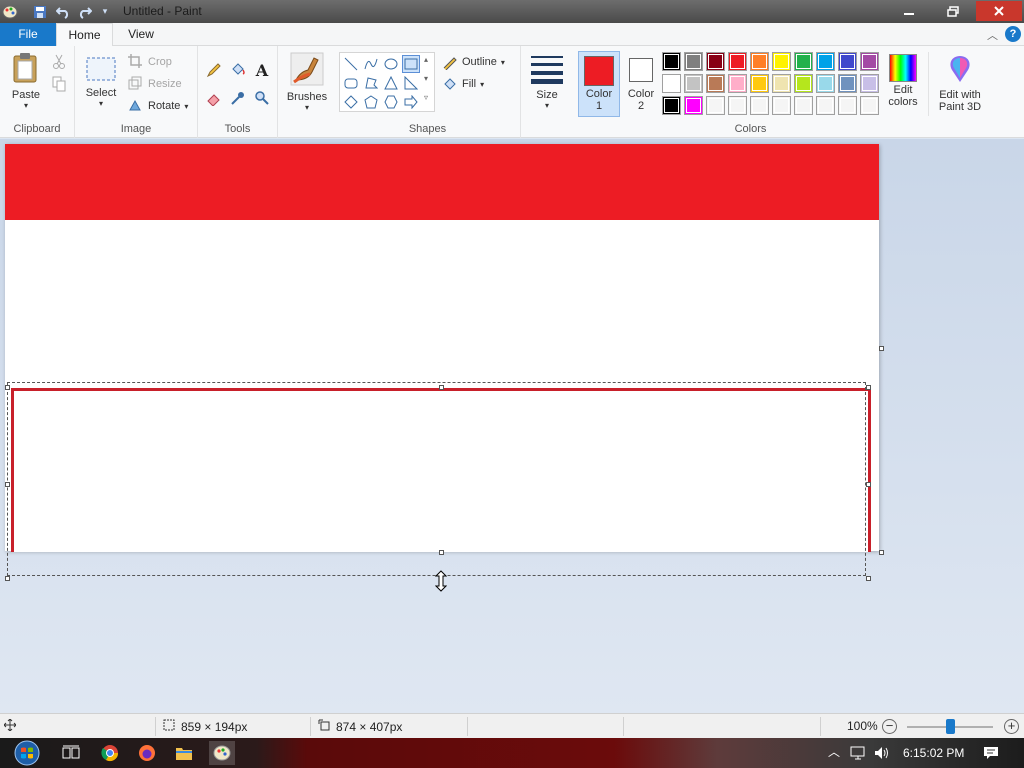 Image resolution: width=1024 pixels, height=768 pixels. I want to click on rotate-button: Rotate ▾, so click(158, 106).